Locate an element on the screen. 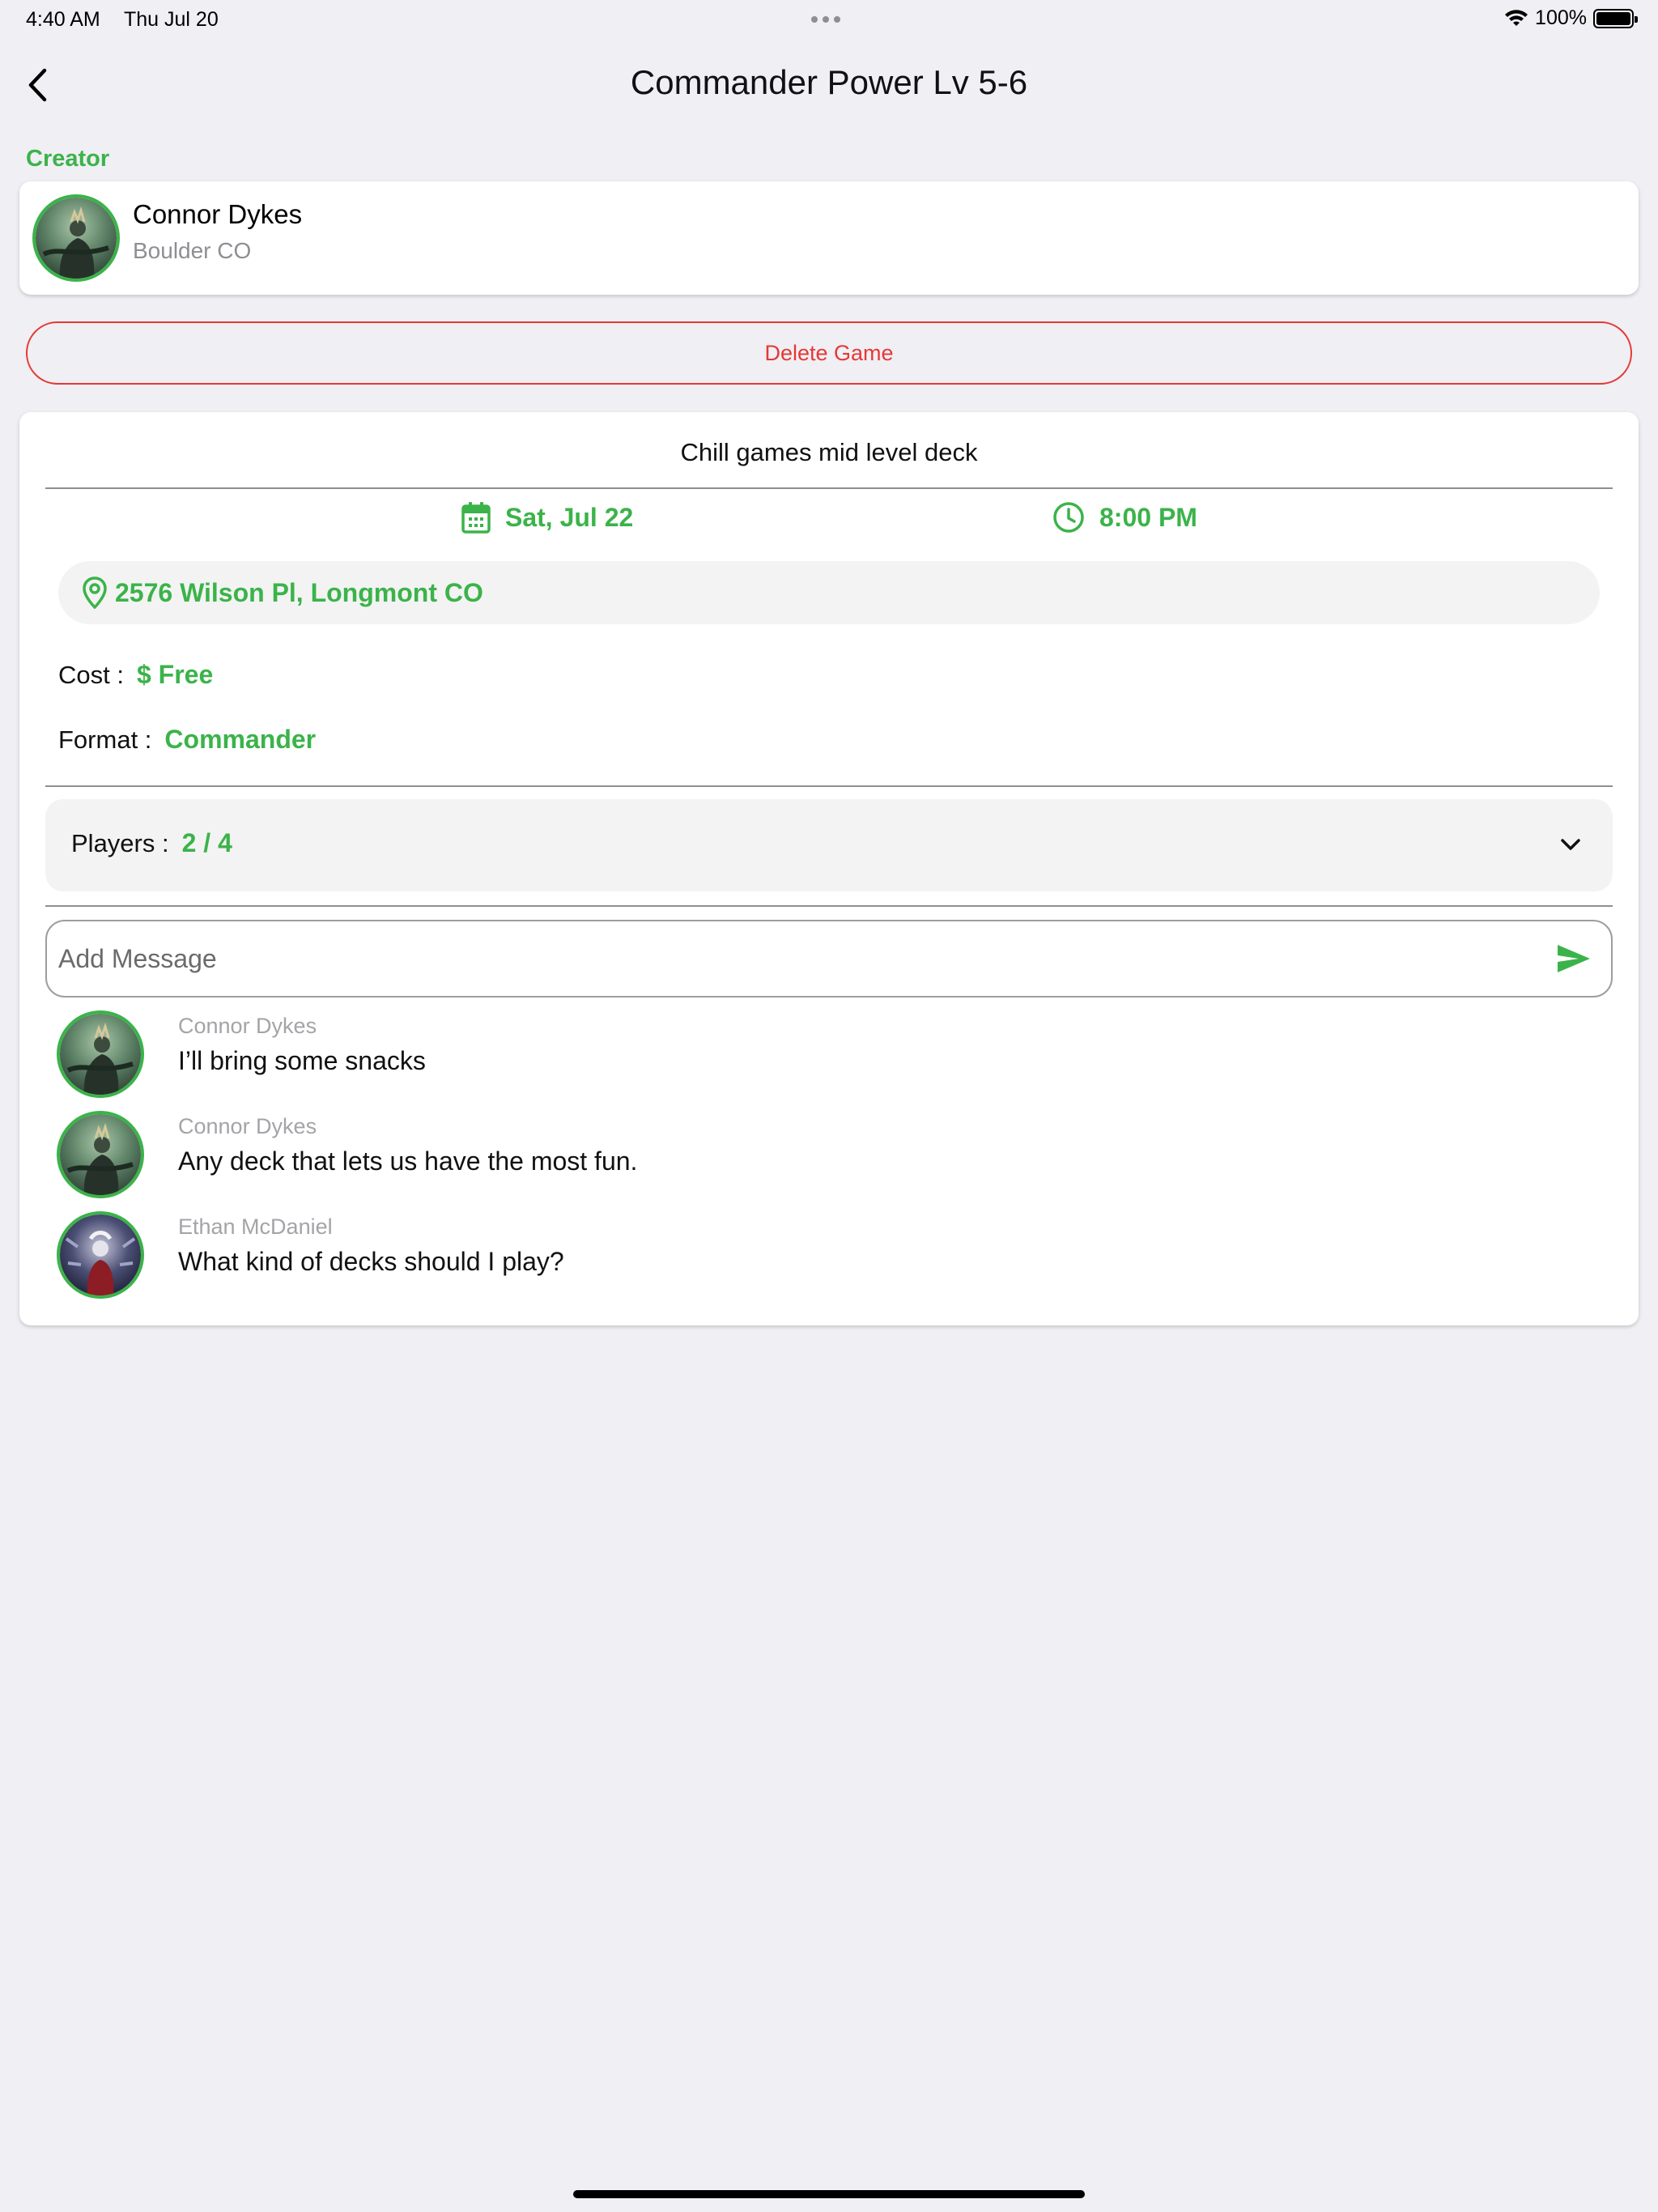  date-text: Sat, Jul 22 is located at coordinates (569, 517).